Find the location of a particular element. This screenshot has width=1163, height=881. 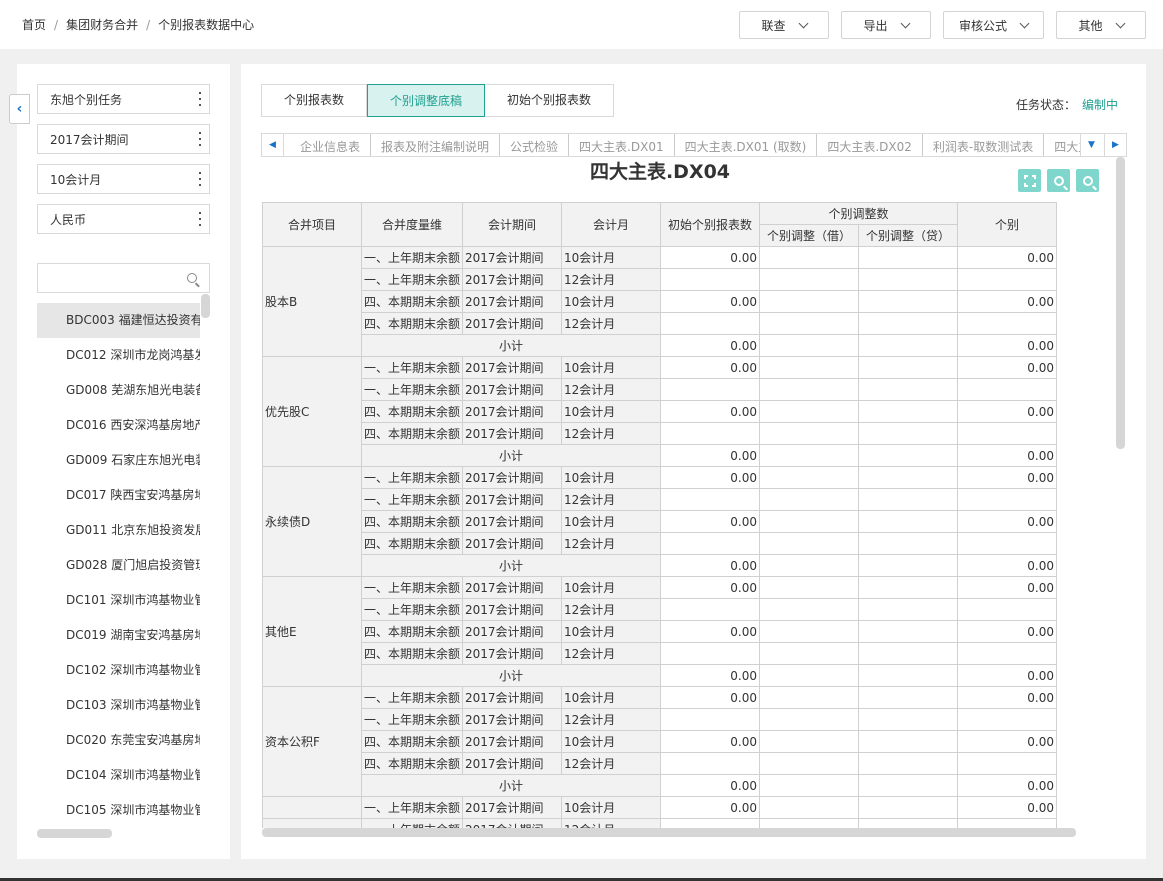

org-list-item: DC016 西安深鸿基房地产 is located at coordinates (118, 425).